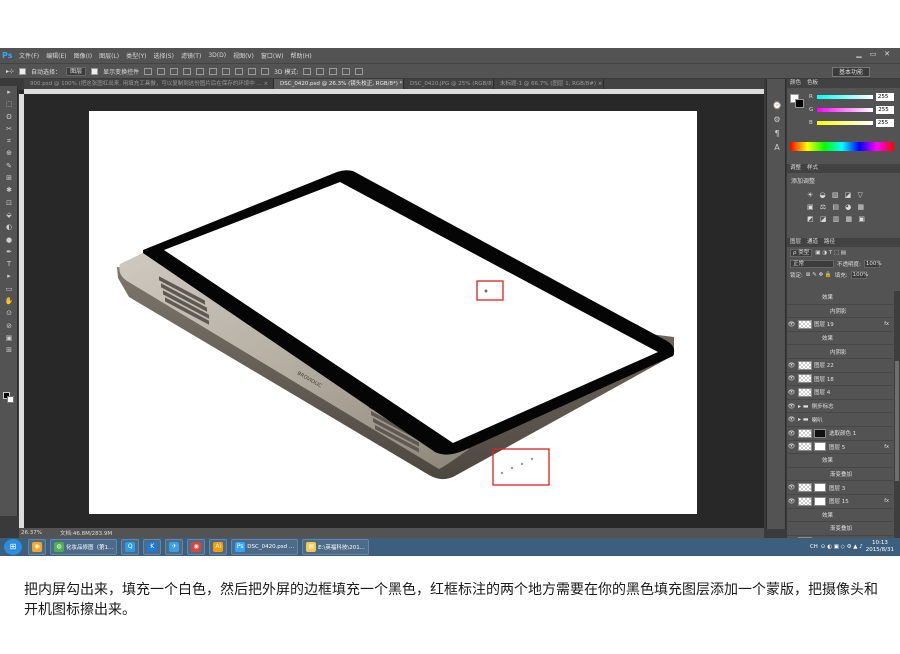  Describe the element at coordinates (799, 103) in the screenshot. I see `background-swatch` at that location.